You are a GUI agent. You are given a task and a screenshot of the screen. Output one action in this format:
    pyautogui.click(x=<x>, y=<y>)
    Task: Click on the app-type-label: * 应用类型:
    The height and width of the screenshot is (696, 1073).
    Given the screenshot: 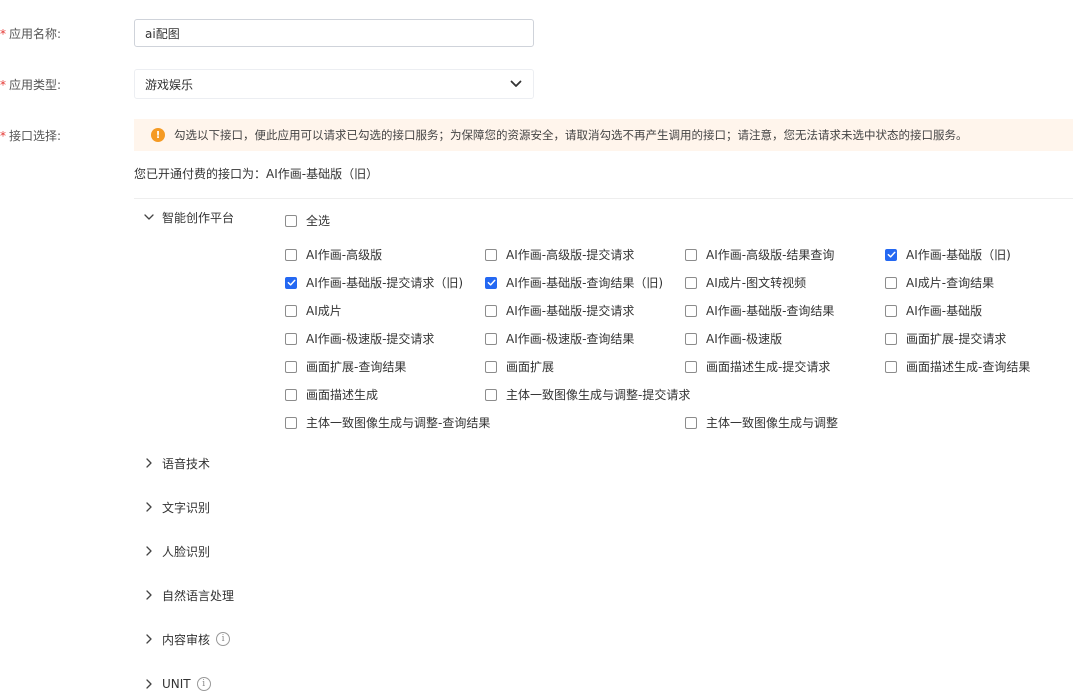 What is the action you would take?
    pyautogui.click(x=30, y=84)
    